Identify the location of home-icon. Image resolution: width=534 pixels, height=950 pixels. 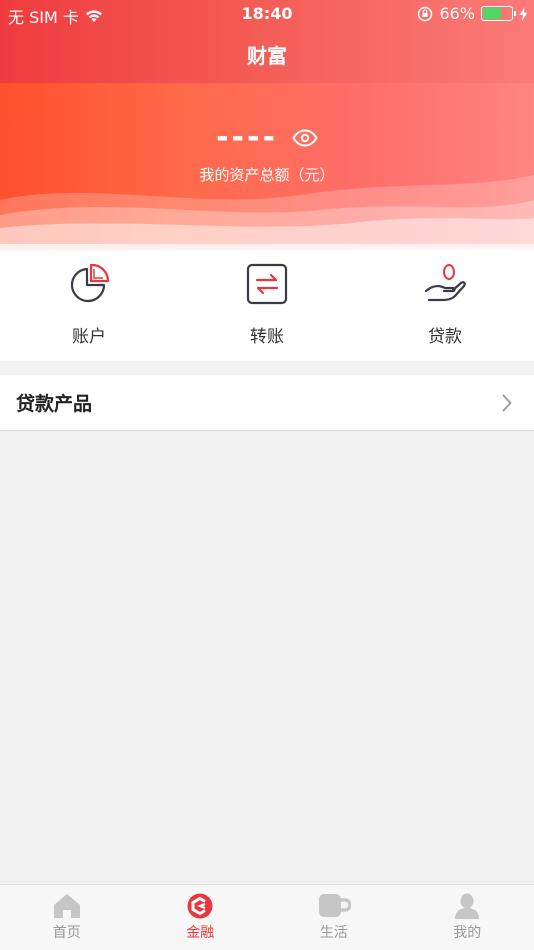
(66, 906).